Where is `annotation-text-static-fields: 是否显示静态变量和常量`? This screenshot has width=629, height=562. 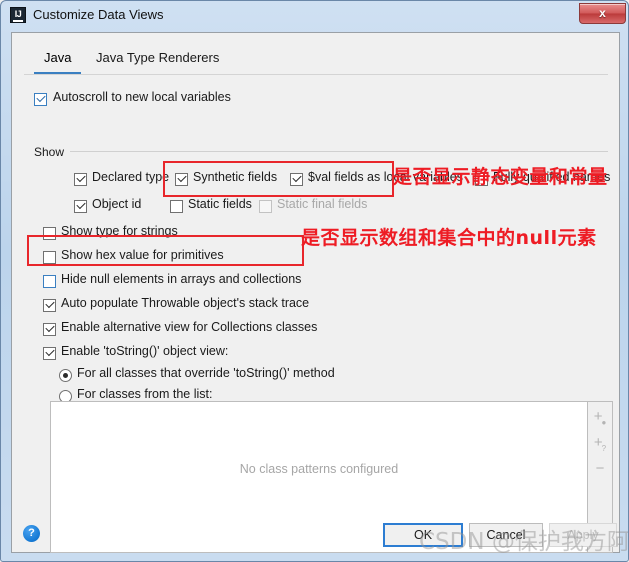
annotation-text-static-fields: 是否显示静态变量和常量 is located at coordinates (500, 177).